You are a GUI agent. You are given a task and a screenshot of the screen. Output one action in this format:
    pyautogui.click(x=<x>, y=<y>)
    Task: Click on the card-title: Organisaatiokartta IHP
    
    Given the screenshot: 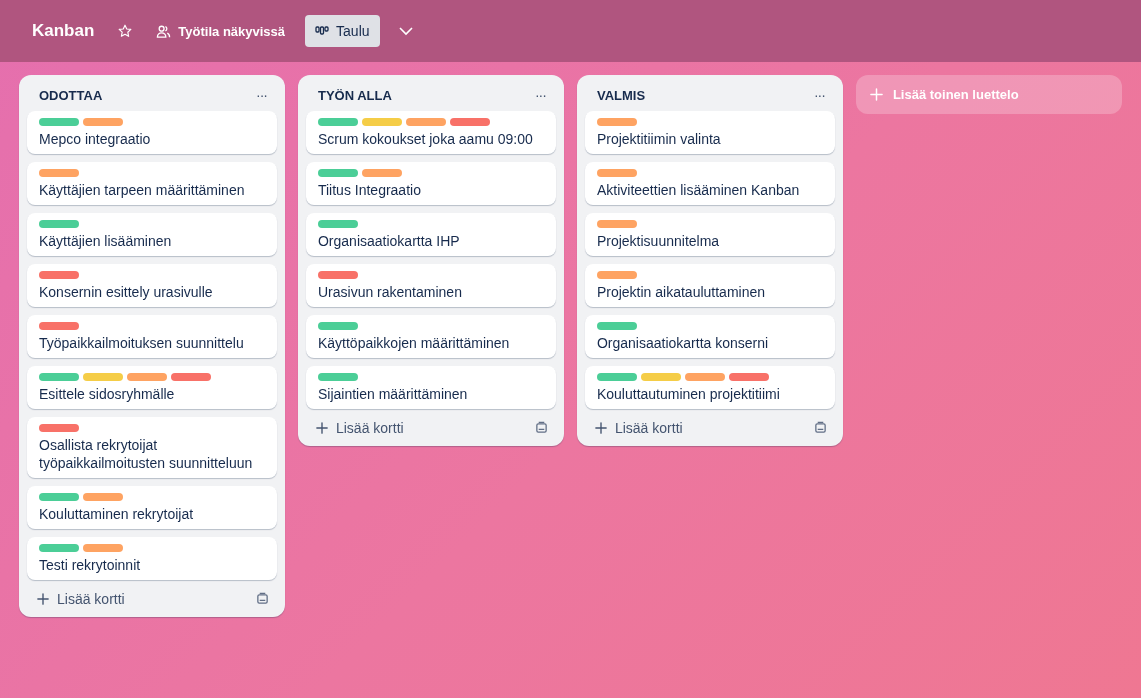 What is the action you would take?
    pyautogui.click(x=389, y=241)
    